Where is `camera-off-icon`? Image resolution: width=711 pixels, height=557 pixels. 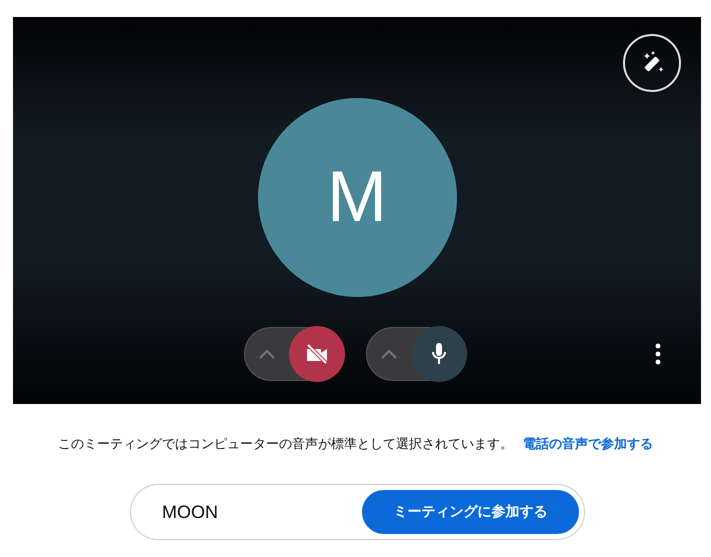
camera-off-icon is located at coordinates (317, 354).